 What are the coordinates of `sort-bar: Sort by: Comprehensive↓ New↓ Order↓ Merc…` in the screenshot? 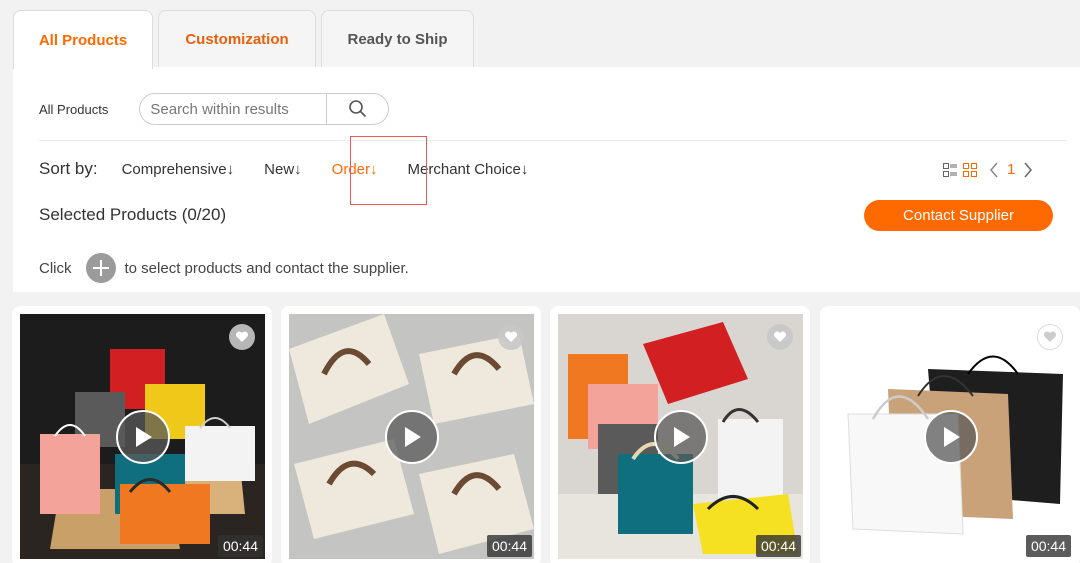 It's located at (298, 170).